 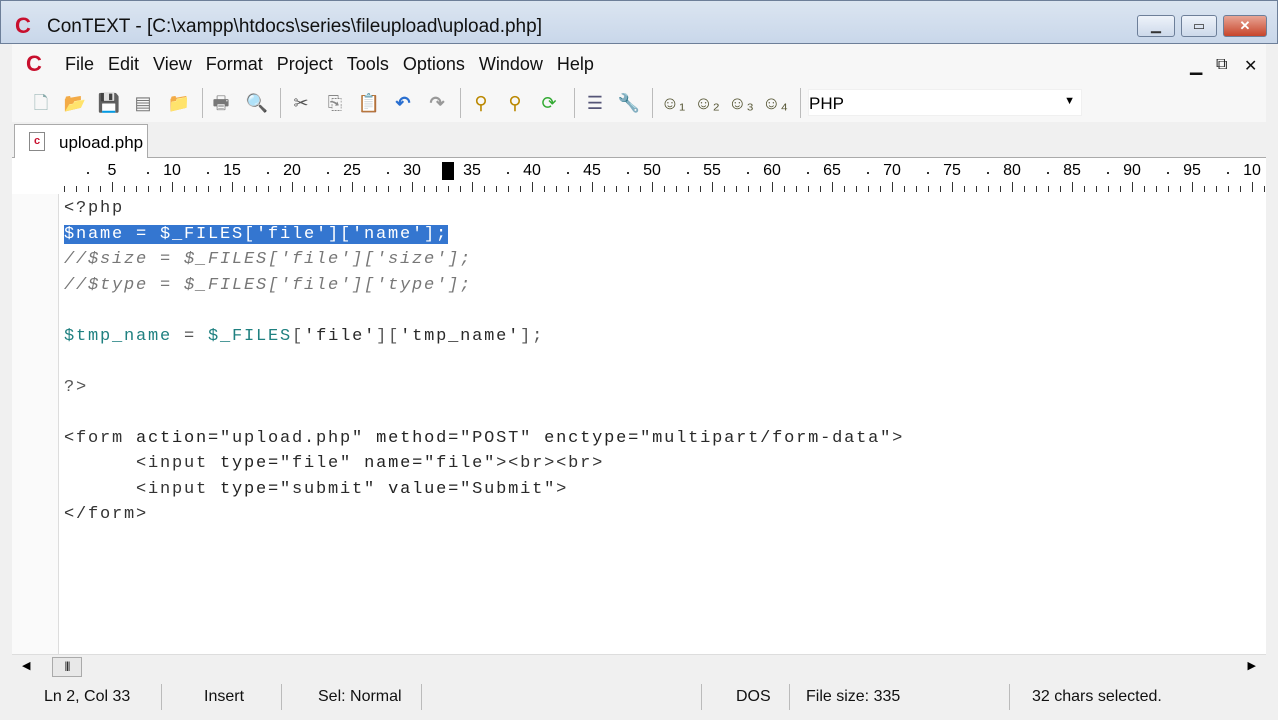 I want to click on code-line: $name = $_FILES['file']['name'];, so click(x=484, y=235).